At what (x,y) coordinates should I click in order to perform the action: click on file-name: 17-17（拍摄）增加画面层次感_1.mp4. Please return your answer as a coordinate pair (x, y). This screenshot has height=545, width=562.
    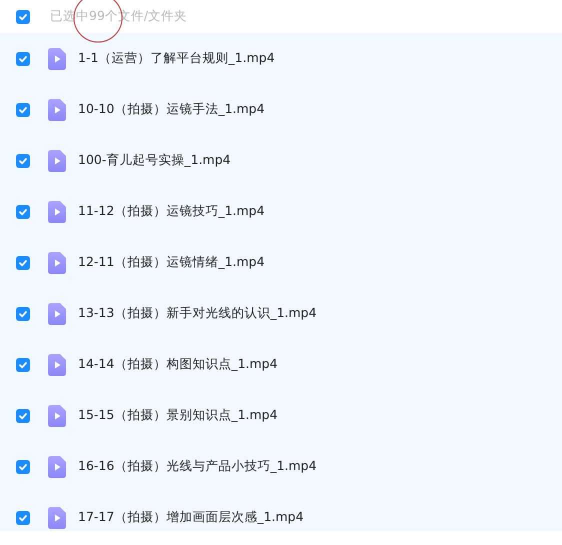
    Looking at the image, I should click on (191, 517).